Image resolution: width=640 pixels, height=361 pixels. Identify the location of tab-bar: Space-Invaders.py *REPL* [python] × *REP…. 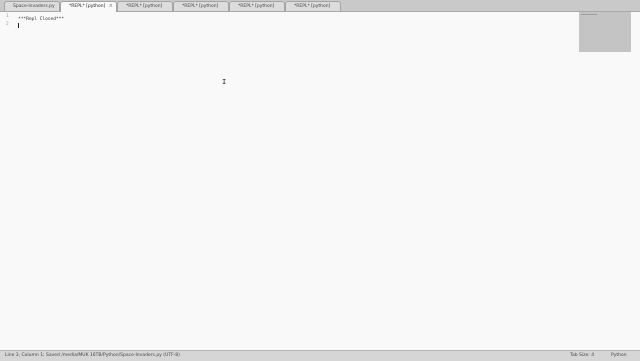
(320, 6).